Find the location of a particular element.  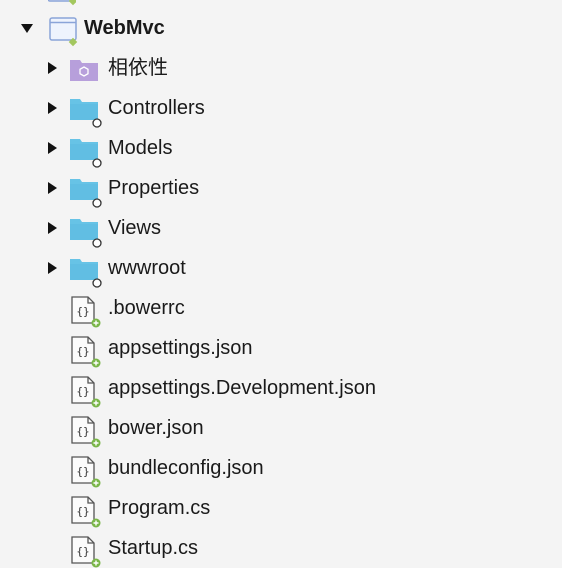

tree-item-label: Controllers is located at coordinates (156, 108).